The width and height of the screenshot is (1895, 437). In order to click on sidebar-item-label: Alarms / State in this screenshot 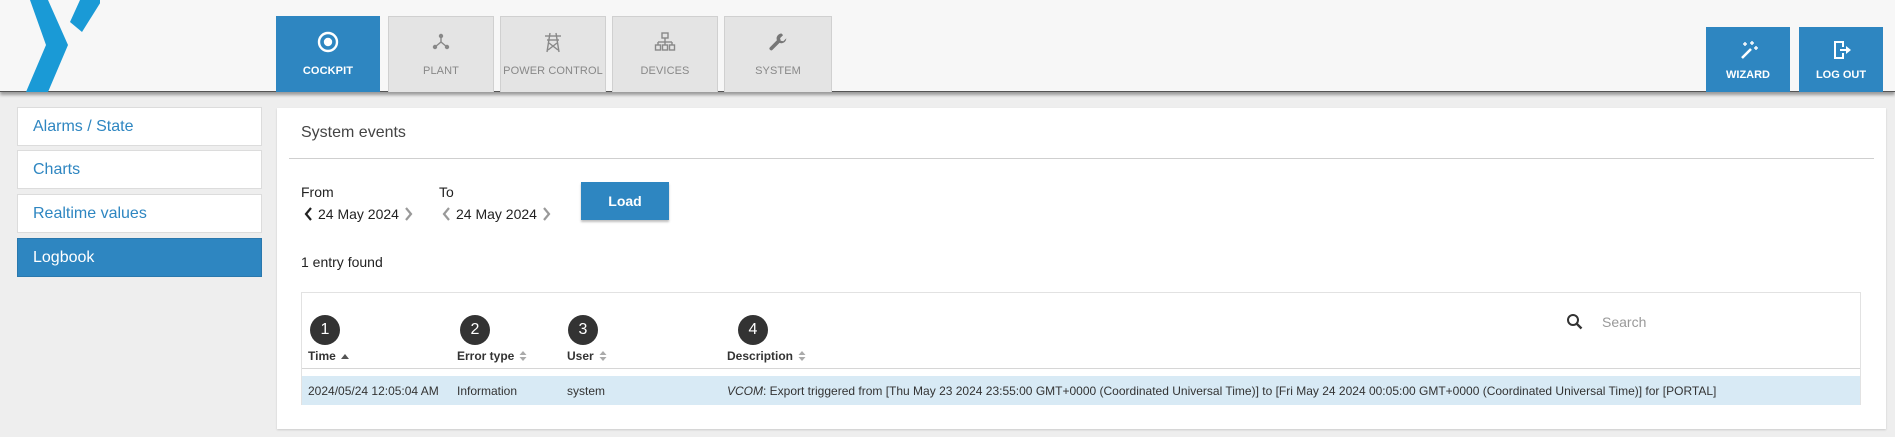, I will do `click(83, 126)`.